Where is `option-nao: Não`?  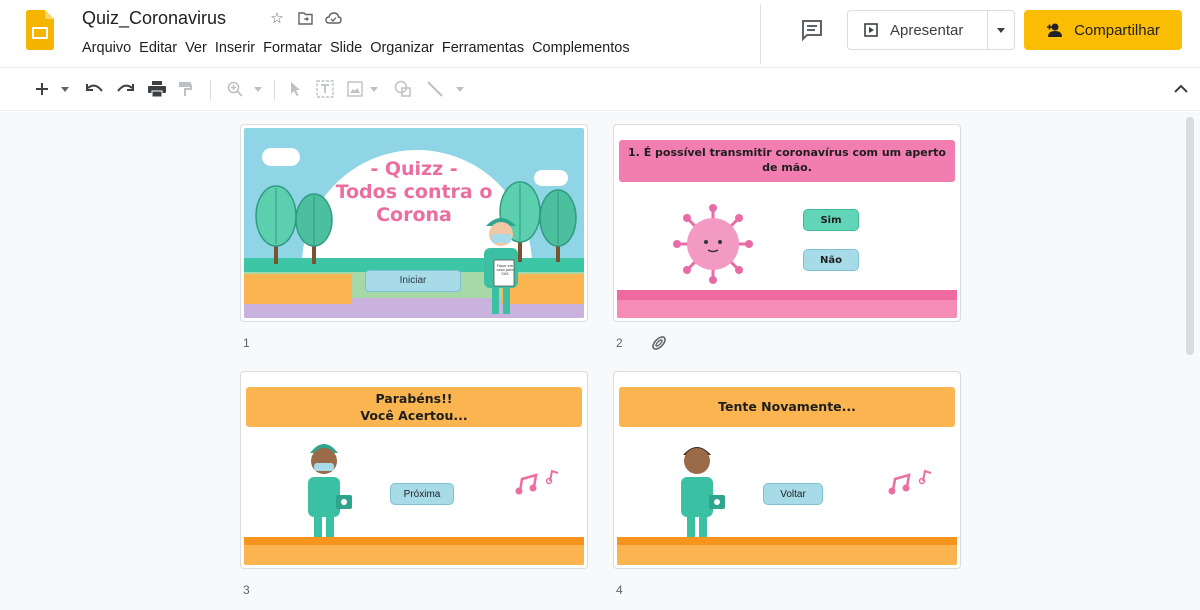
option-nao: Não is located at coordinates (831, 260).